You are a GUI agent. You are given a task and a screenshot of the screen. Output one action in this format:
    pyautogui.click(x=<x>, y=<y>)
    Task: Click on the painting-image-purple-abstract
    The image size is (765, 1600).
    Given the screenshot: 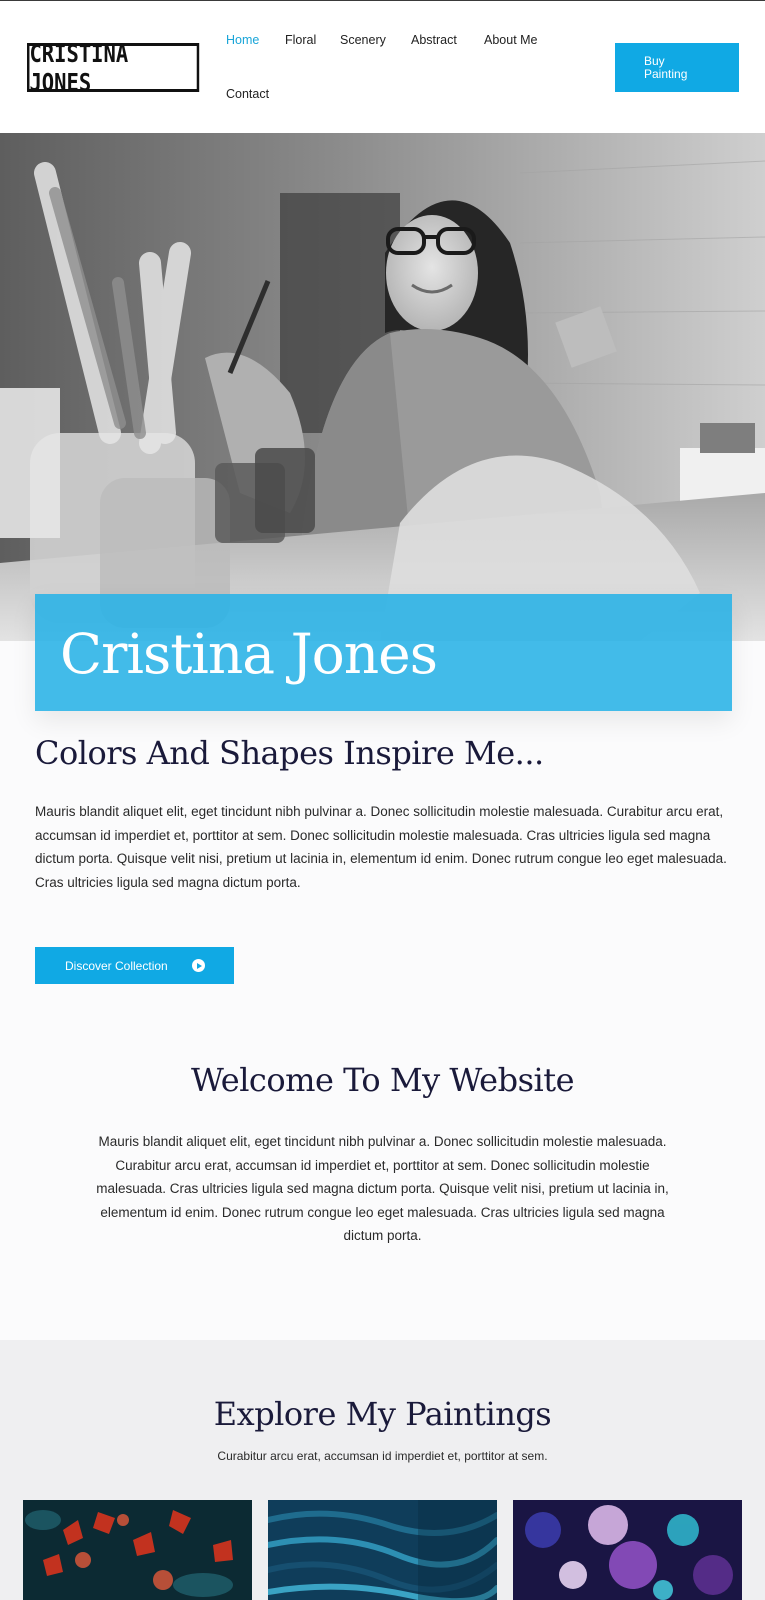 What is the action you would take?
    pyautogui.click(x=627, y=1550)
    